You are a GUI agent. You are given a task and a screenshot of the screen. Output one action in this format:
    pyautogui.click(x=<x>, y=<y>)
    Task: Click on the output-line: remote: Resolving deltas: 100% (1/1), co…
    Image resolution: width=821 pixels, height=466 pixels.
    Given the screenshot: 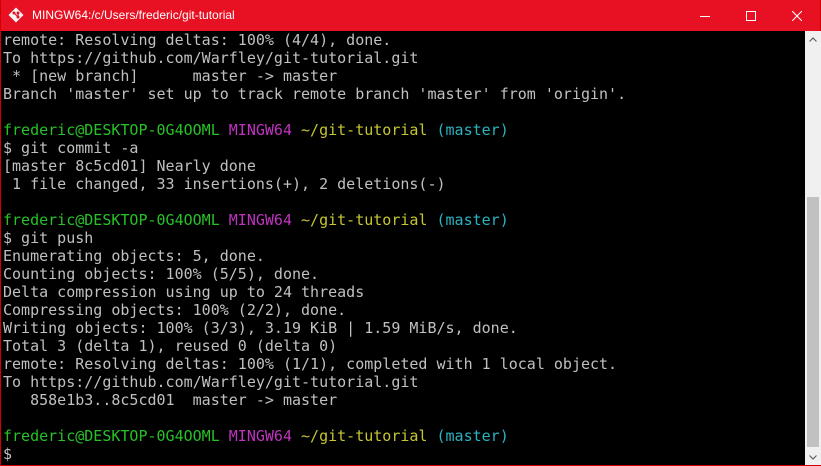 What is the action you would take?
    pyautogui.click(x=310, y=364)
    